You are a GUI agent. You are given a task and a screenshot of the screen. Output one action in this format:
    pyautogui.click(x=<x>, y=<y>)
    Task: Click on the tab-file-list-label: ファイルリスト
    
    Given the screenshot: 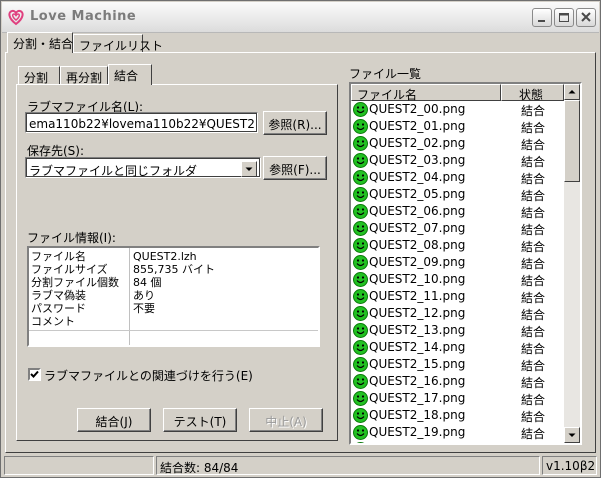 What is the action you would take?
    pyautogui.click(x=121, y=46)
    